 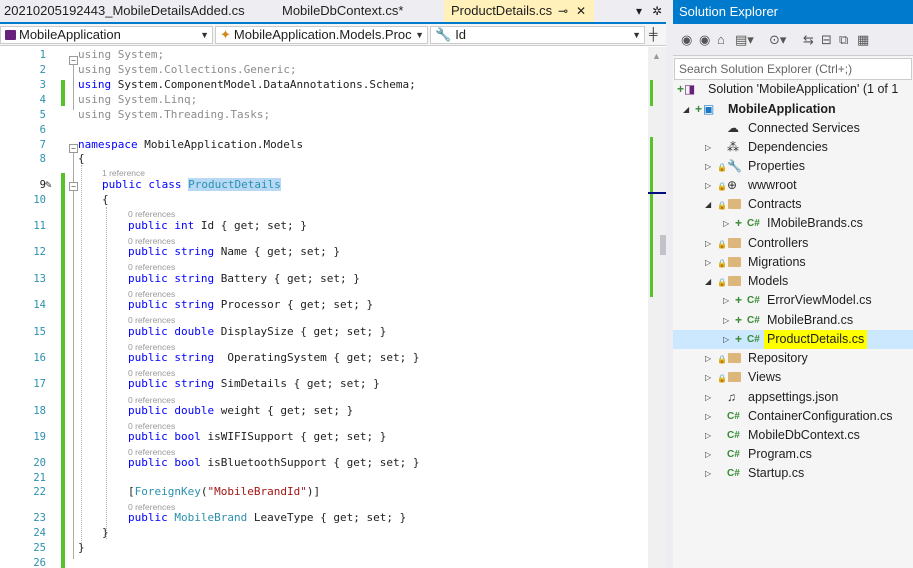 What do you see at coordinates (324, 492) in the screenshot?
I see `code-line: 22 [ForeignKey("MobileBrandId")]` at bounding box center [324, 492].